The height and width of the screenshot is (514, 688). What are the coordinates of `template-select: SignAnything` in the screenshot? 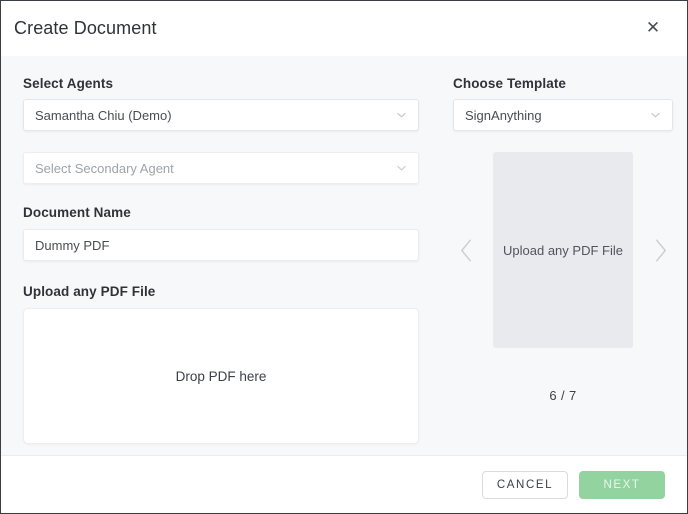 It's located at (563, 115).